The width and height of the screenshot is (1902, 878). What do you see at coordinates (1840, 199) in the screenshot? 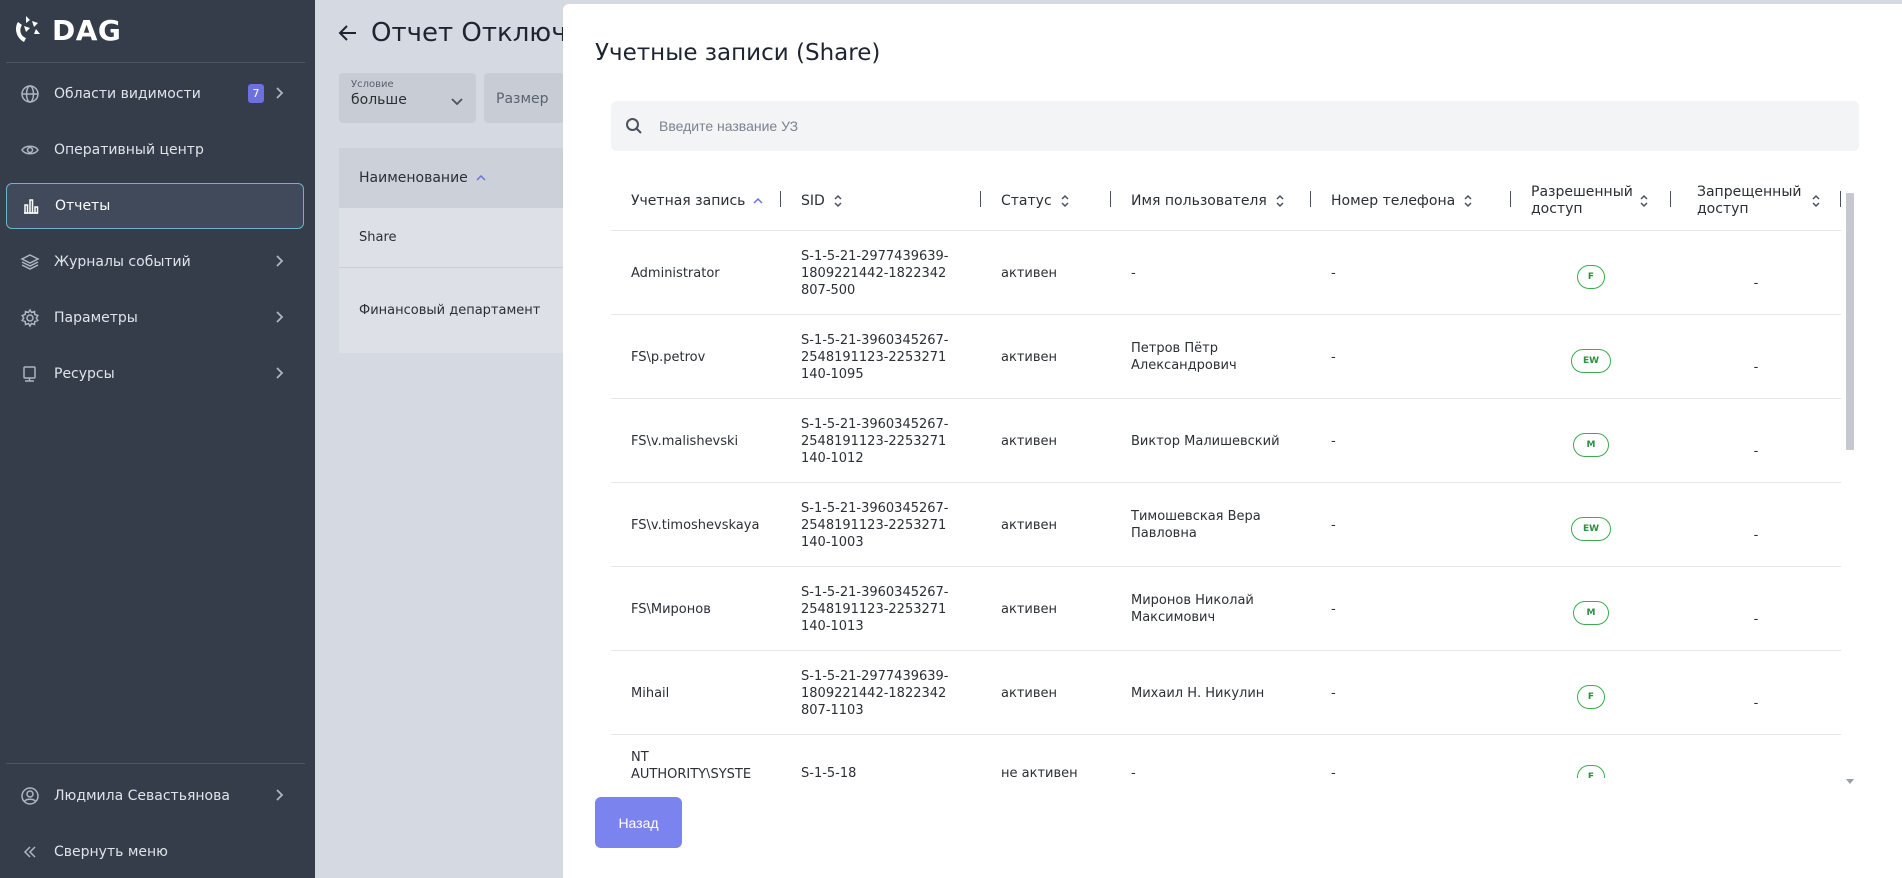
I see `column-resize-handle` at bounding box center [1840, 199].